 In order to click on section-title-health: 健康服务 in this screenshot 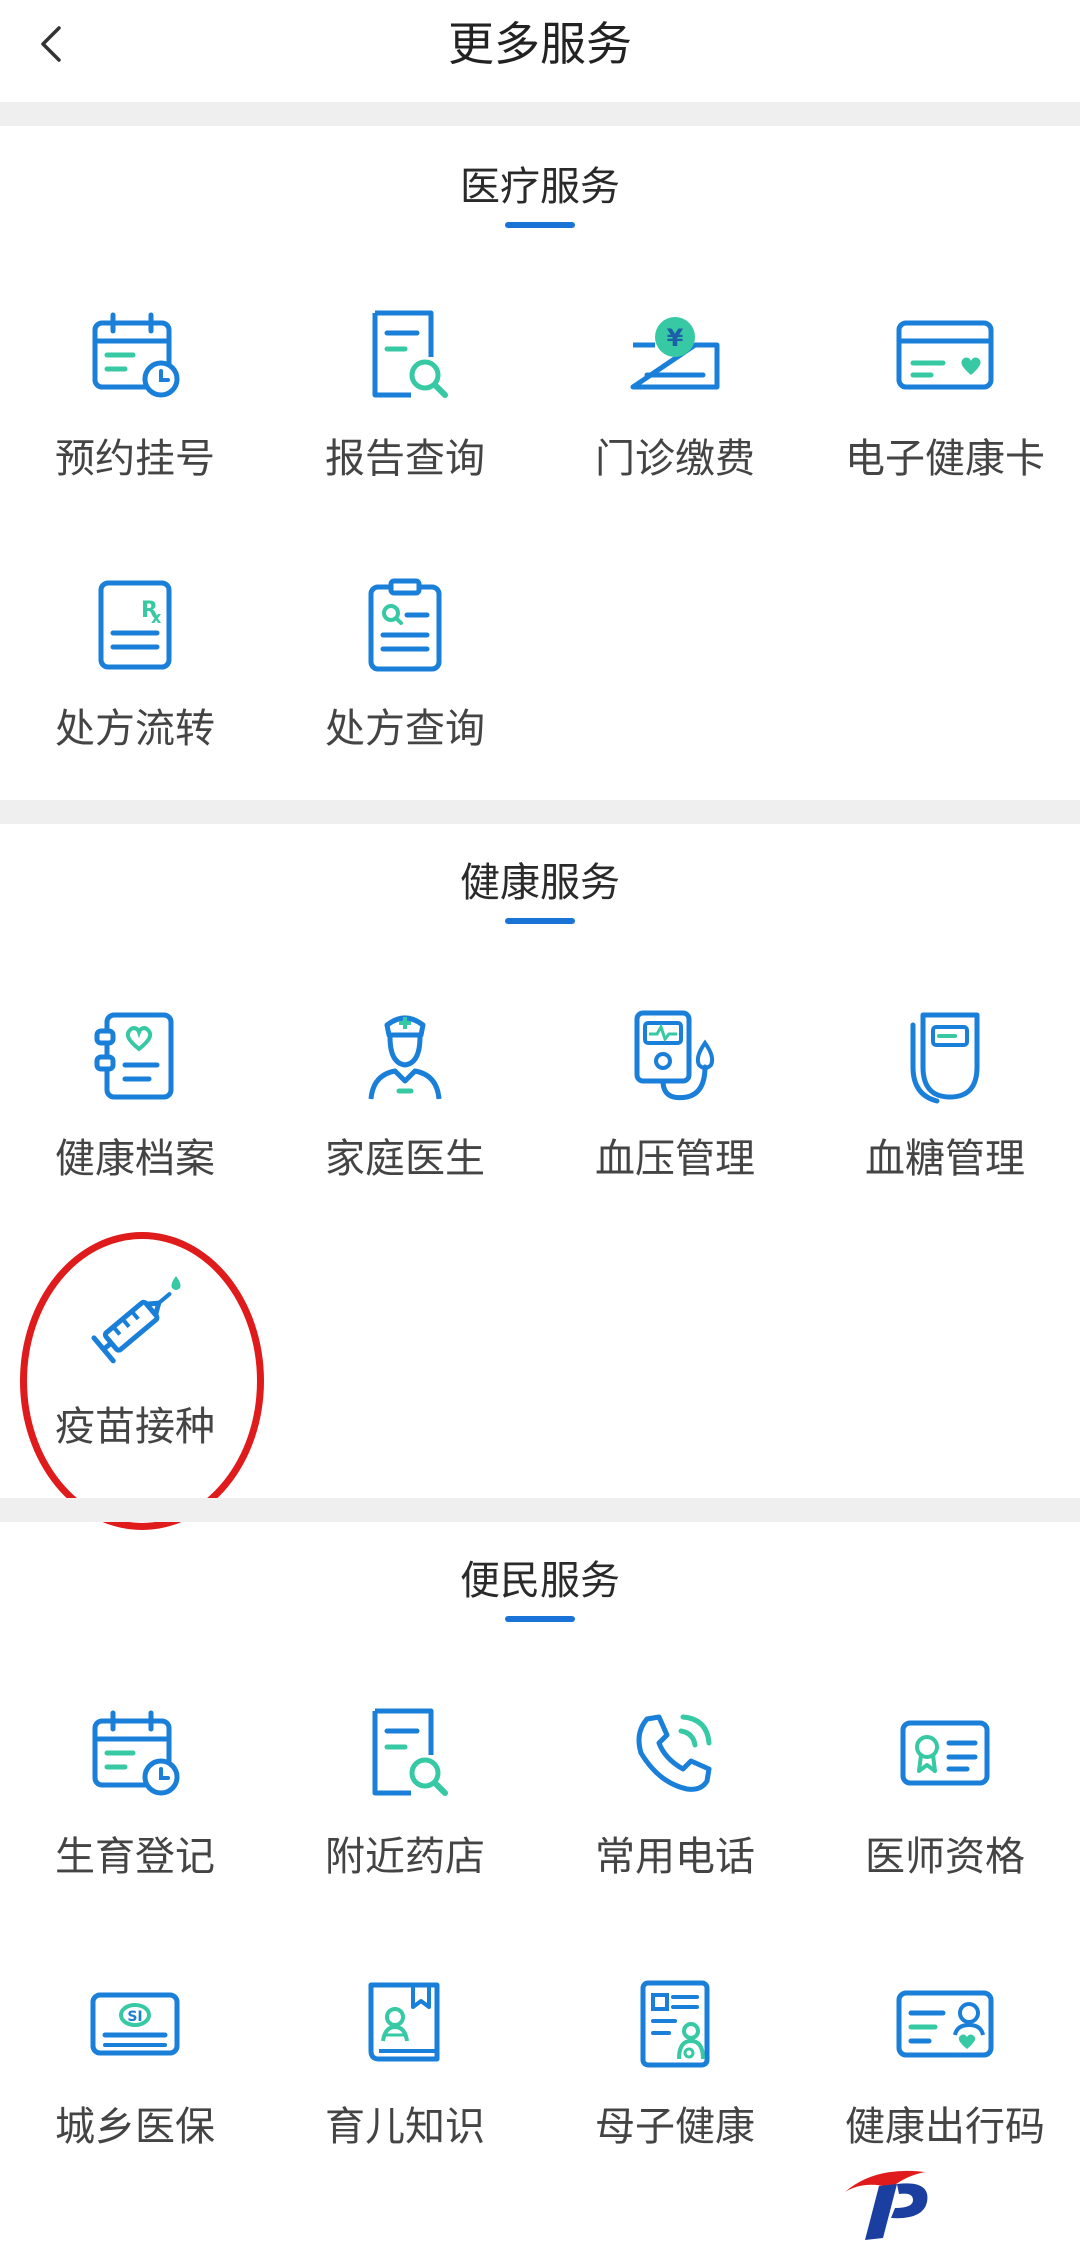, I will do `click(540, 883)`.